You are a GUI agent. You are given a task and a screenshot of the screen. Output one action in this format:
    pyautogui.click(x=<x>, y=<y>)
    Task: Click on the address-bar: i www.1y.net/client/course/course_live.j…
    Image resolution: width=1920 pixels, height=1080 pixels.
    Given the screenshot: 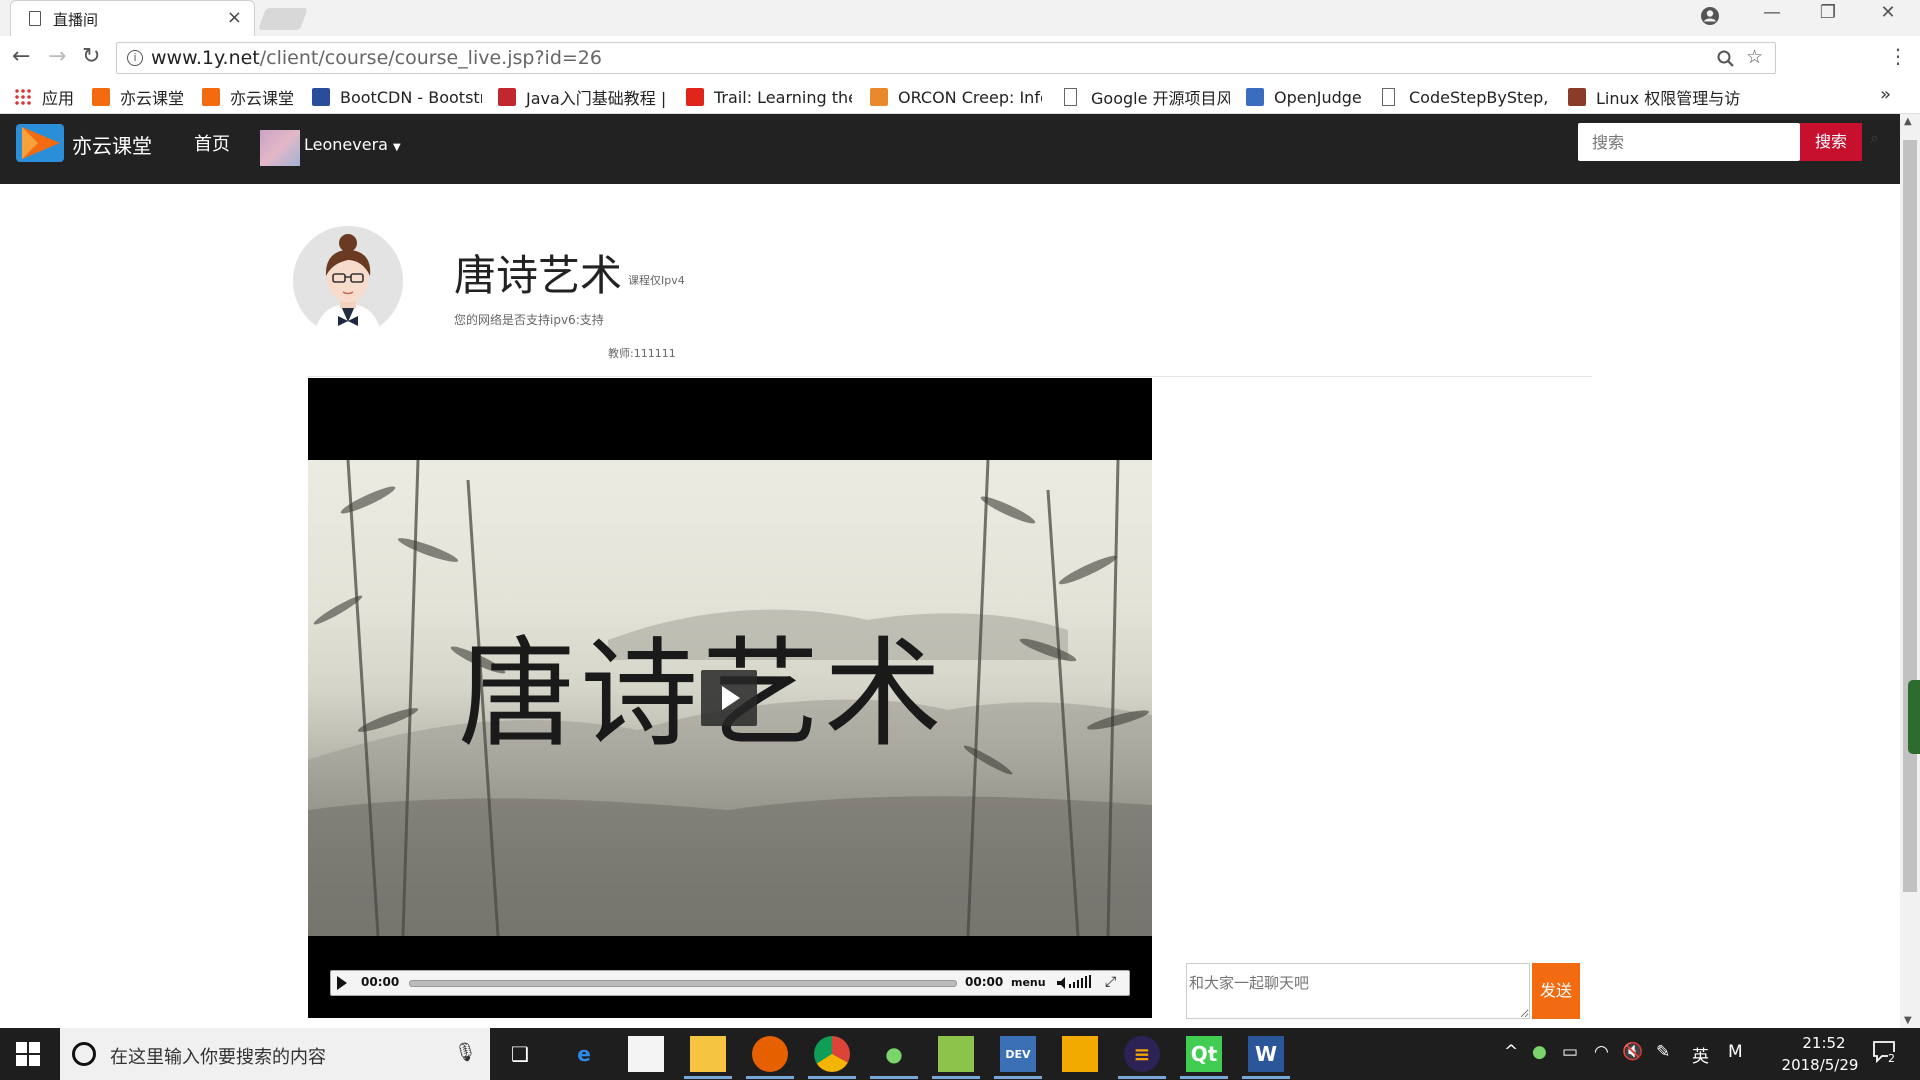 What is the action you would take?
    pyautogui.click(x=946, y=58)
    